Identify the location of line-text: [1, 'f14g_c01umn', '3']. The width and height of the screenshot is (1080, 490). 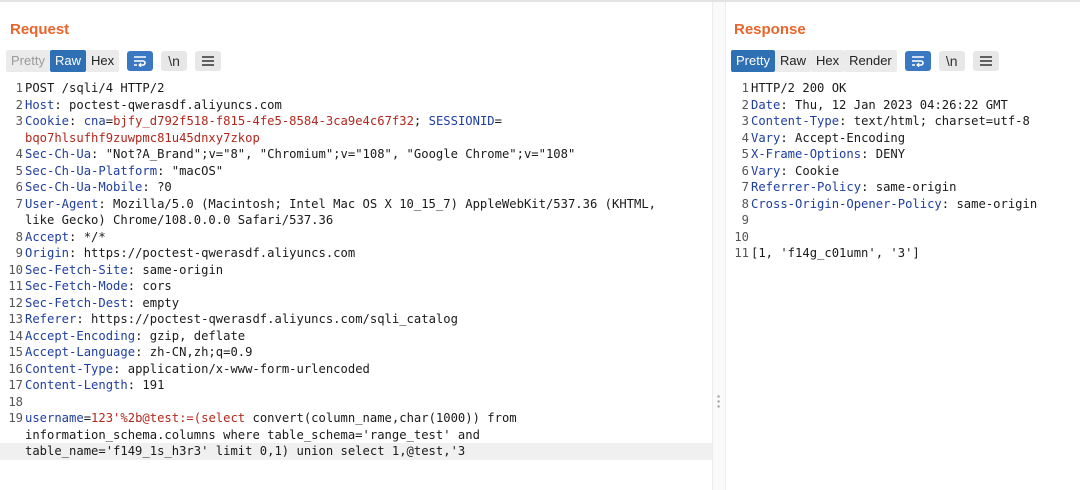
(915, 253).